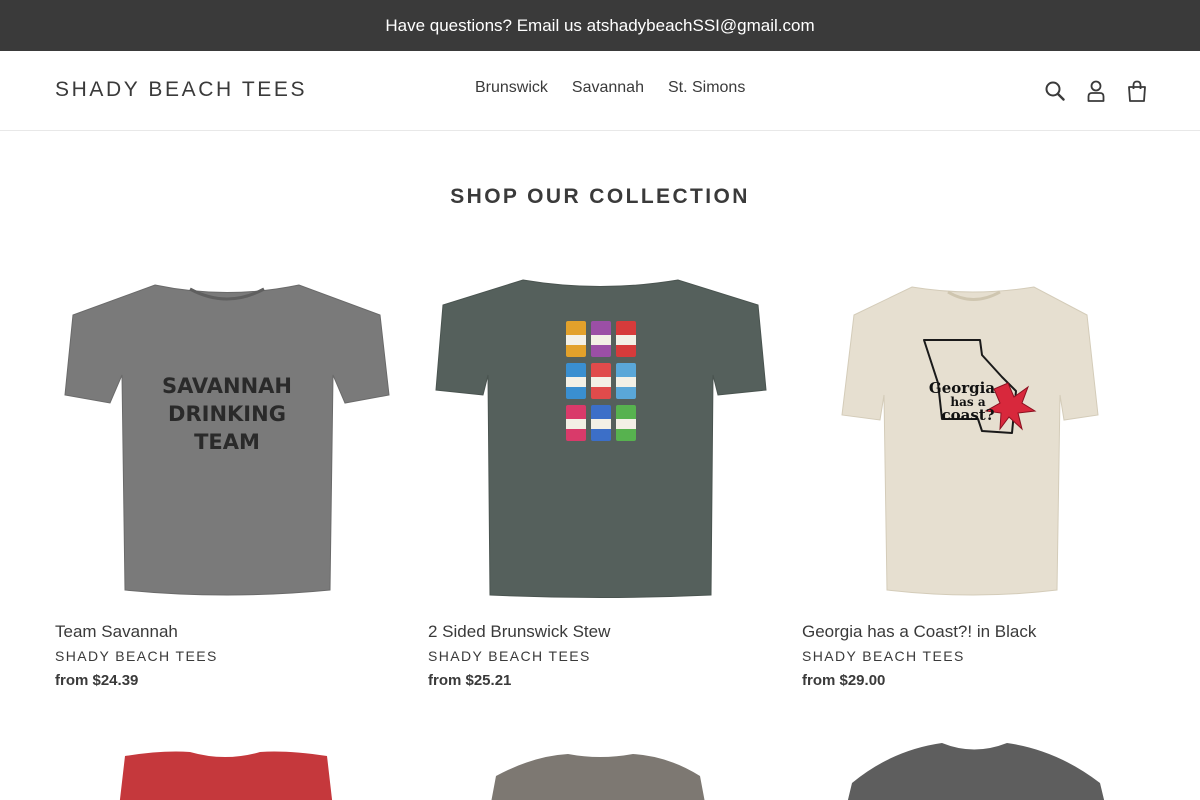  Describe the element at coordinates (227, 442) in the screenshot. I see `print-line-3: TEAM` at that location.